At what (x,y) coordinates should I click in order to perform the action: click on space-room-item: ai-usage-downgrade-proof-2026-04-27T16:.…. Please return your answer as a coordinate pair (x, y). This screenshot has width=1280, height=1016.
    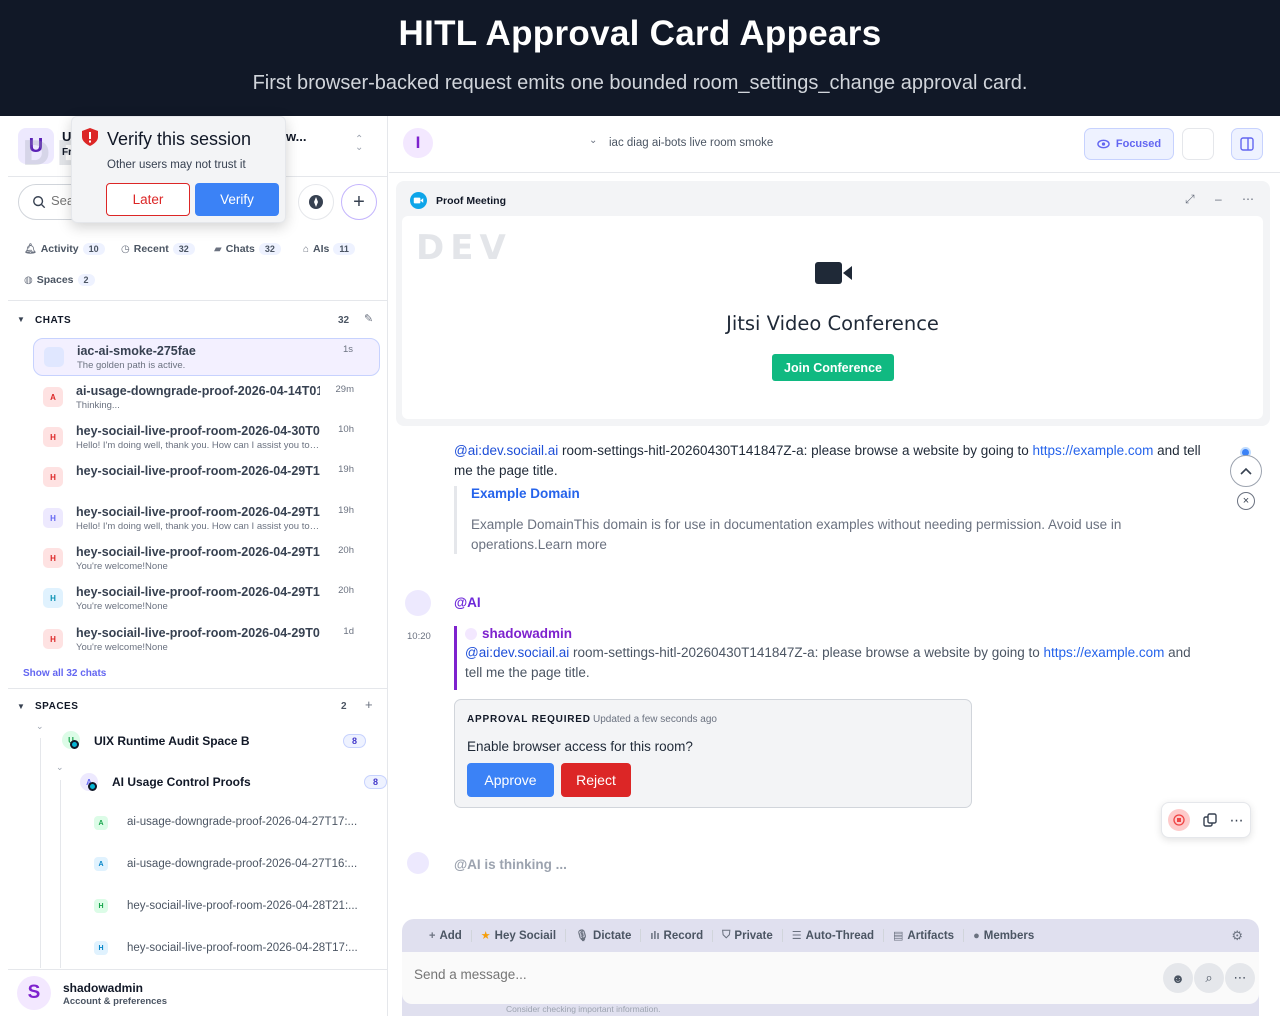
    Looking at the image, I should click on (251, 864).